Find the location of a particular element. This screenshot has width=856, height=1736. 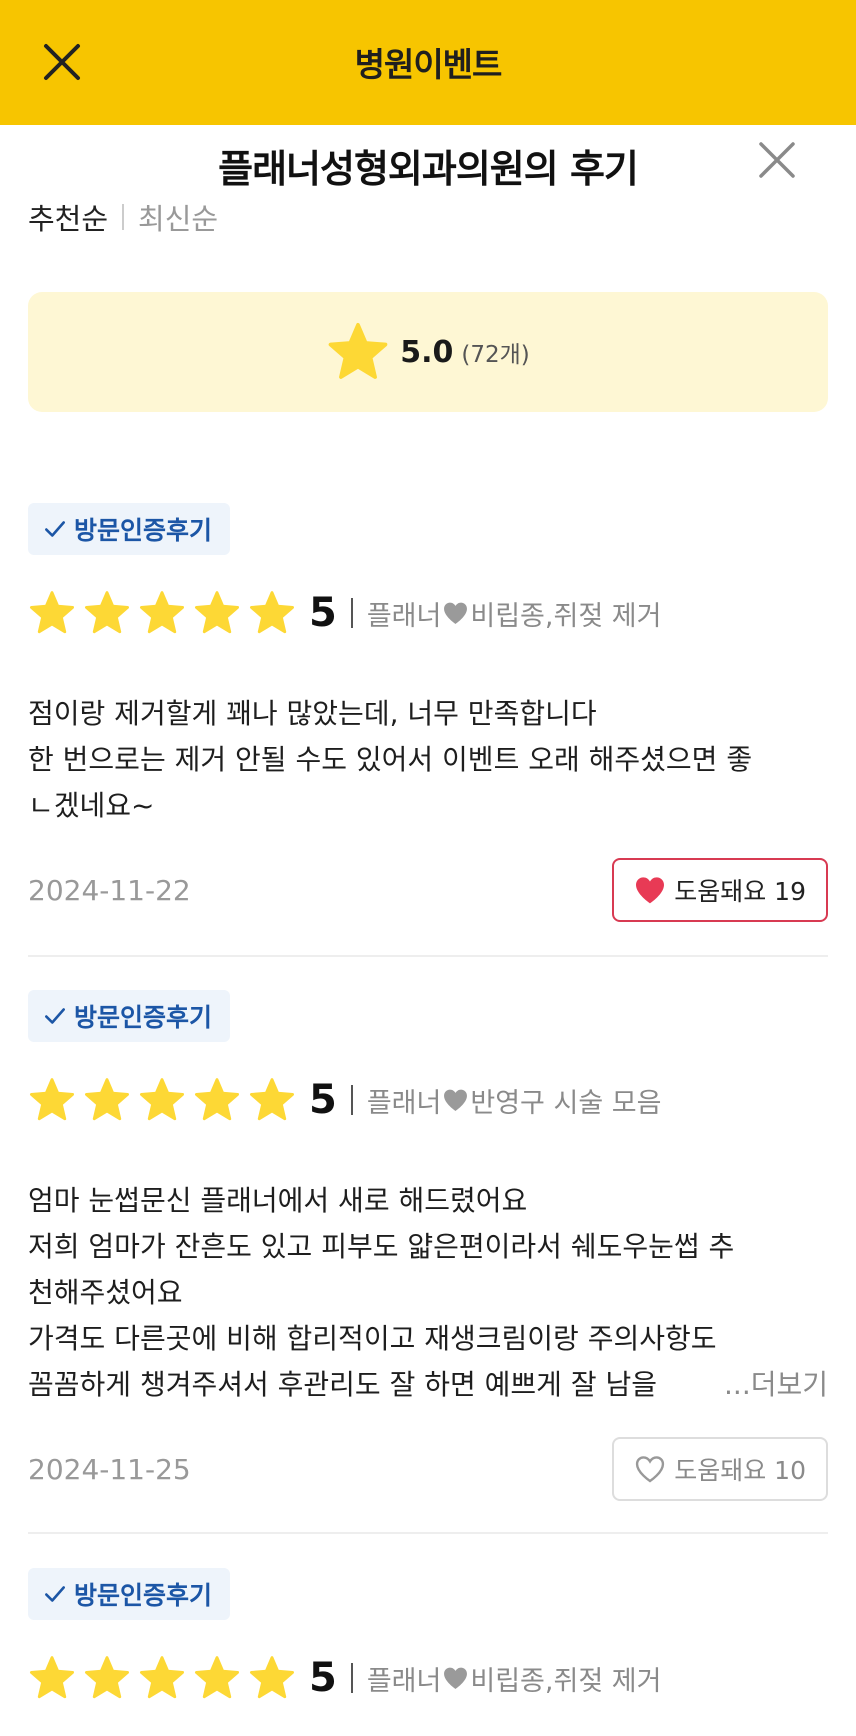

sort-recommended: 추천순 is located at coordinates (68, 217).